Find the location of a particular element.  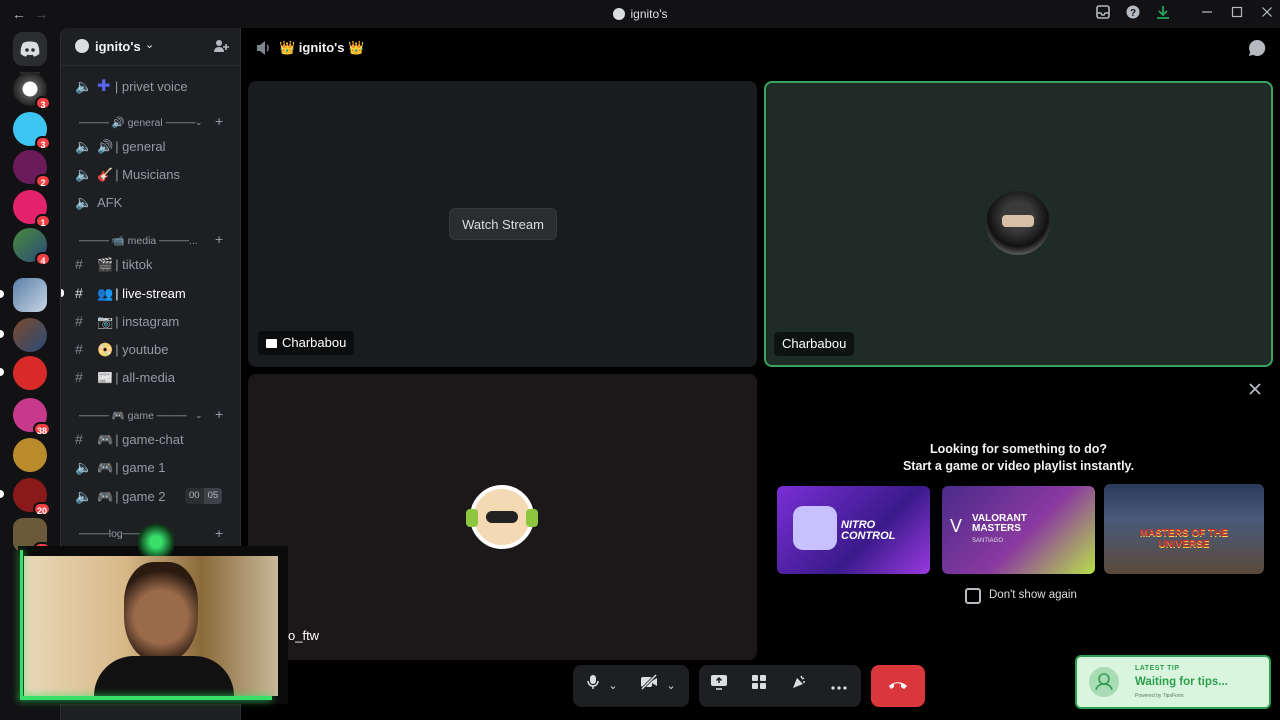

user-icon is located at coordinates (1104, 682).